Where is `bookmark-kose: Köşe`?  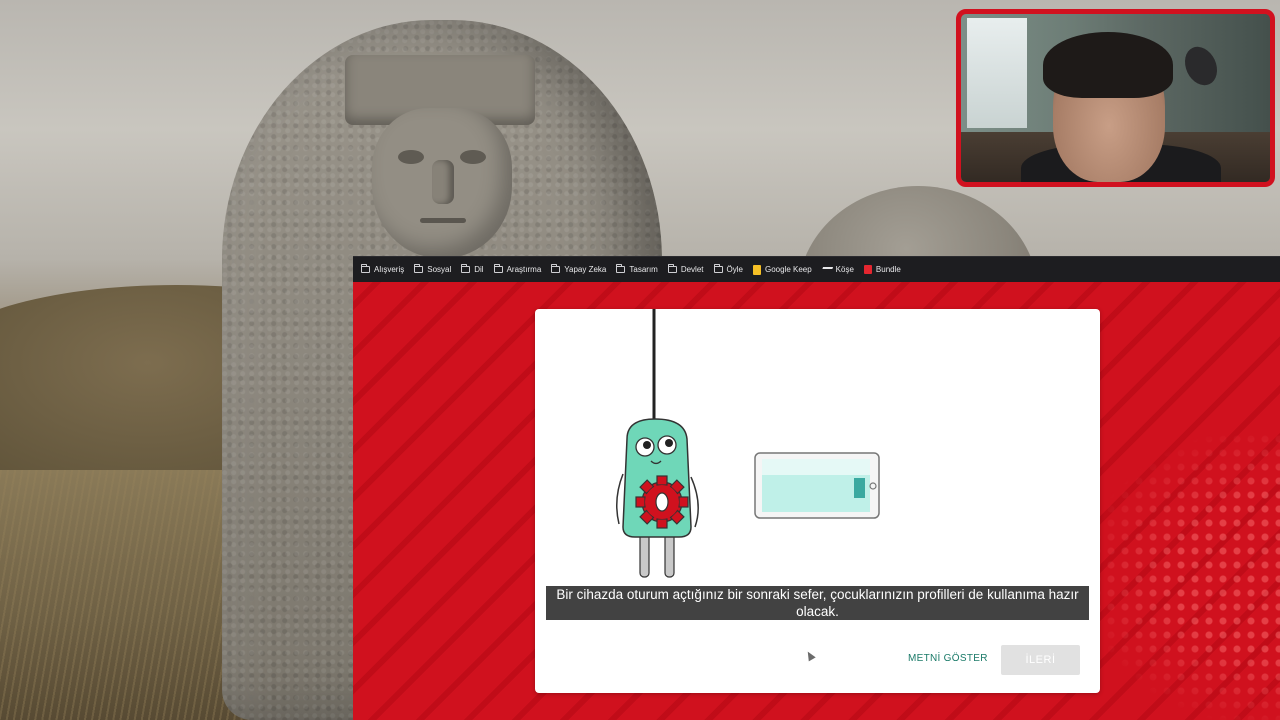 bookmark-kose: Köşe is located at coordinates (837, 269).